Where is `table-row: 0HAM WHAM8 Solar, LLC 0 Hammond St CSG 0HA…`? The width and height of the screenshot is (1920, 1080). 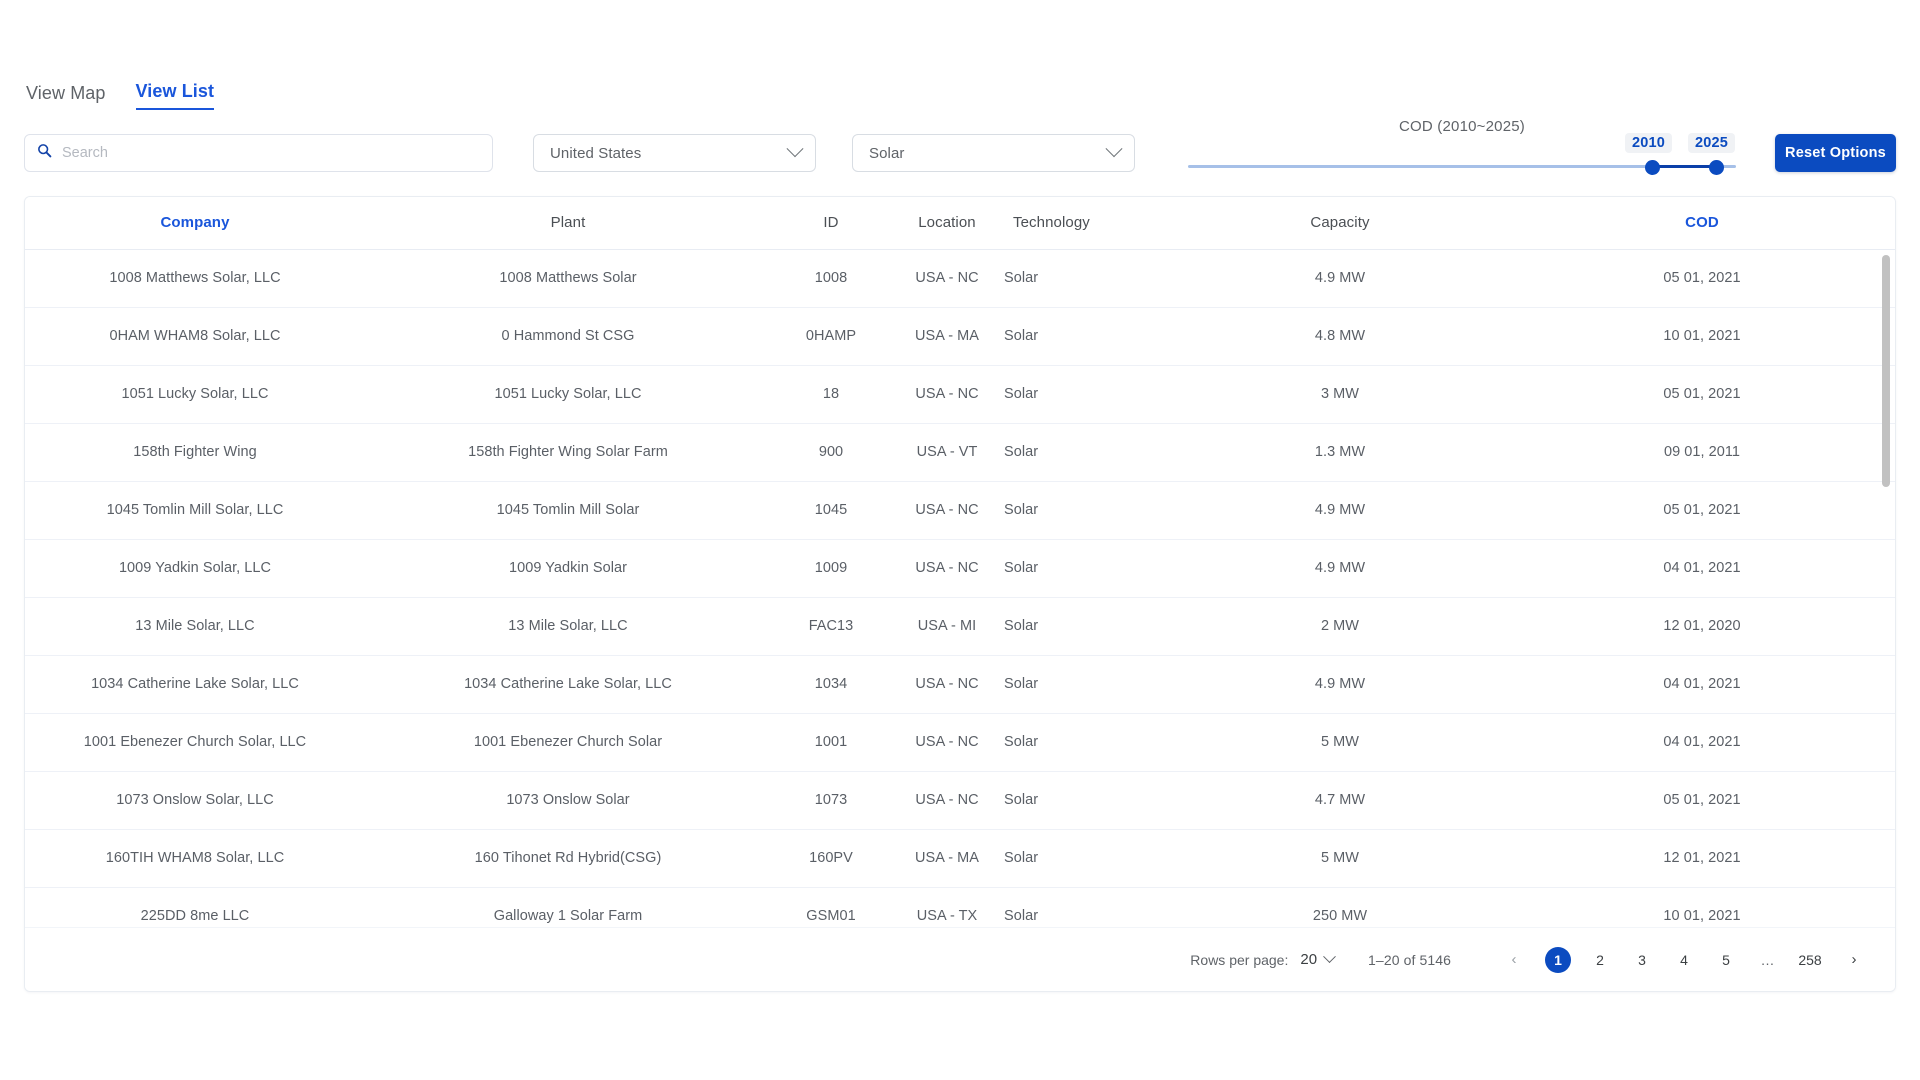 table-row: 0HAM WHAM8 Solar, LLC 0 Hammond St CSG 0HA… is located at coordinates (960, 336).